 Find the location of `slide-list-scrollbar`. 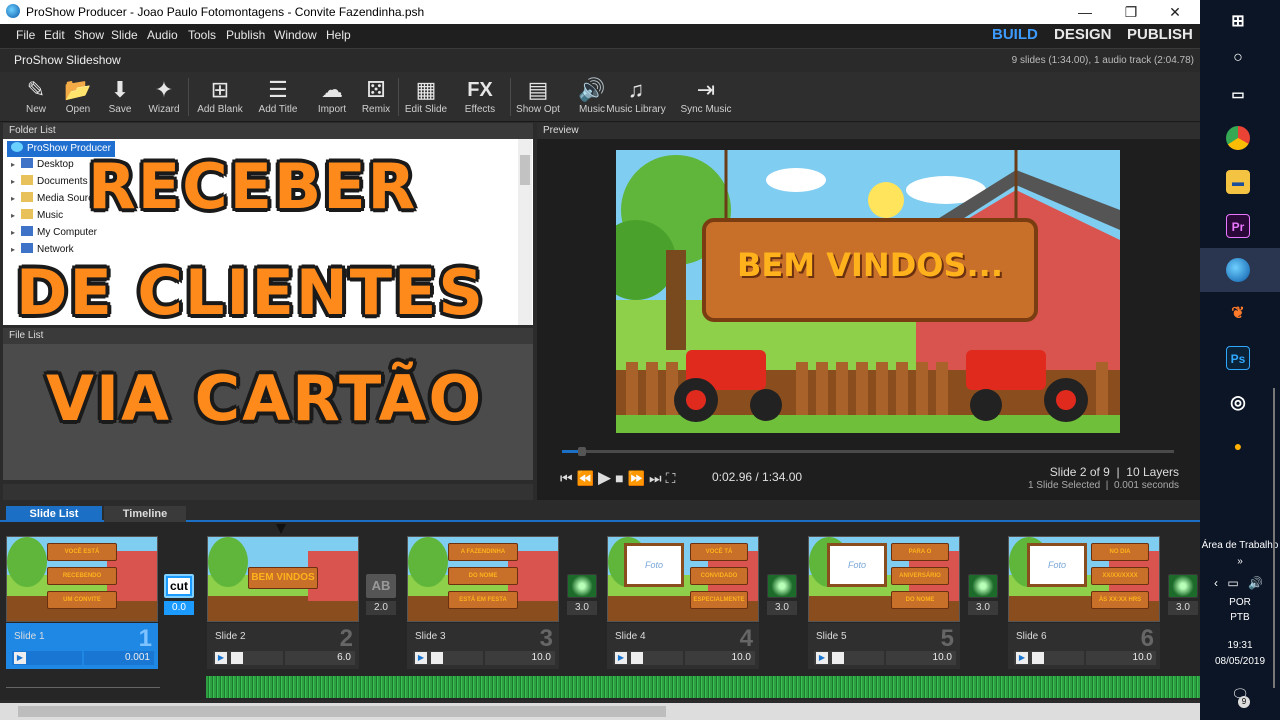

slide-list-scrollbar is located at coordinates (600, 711).